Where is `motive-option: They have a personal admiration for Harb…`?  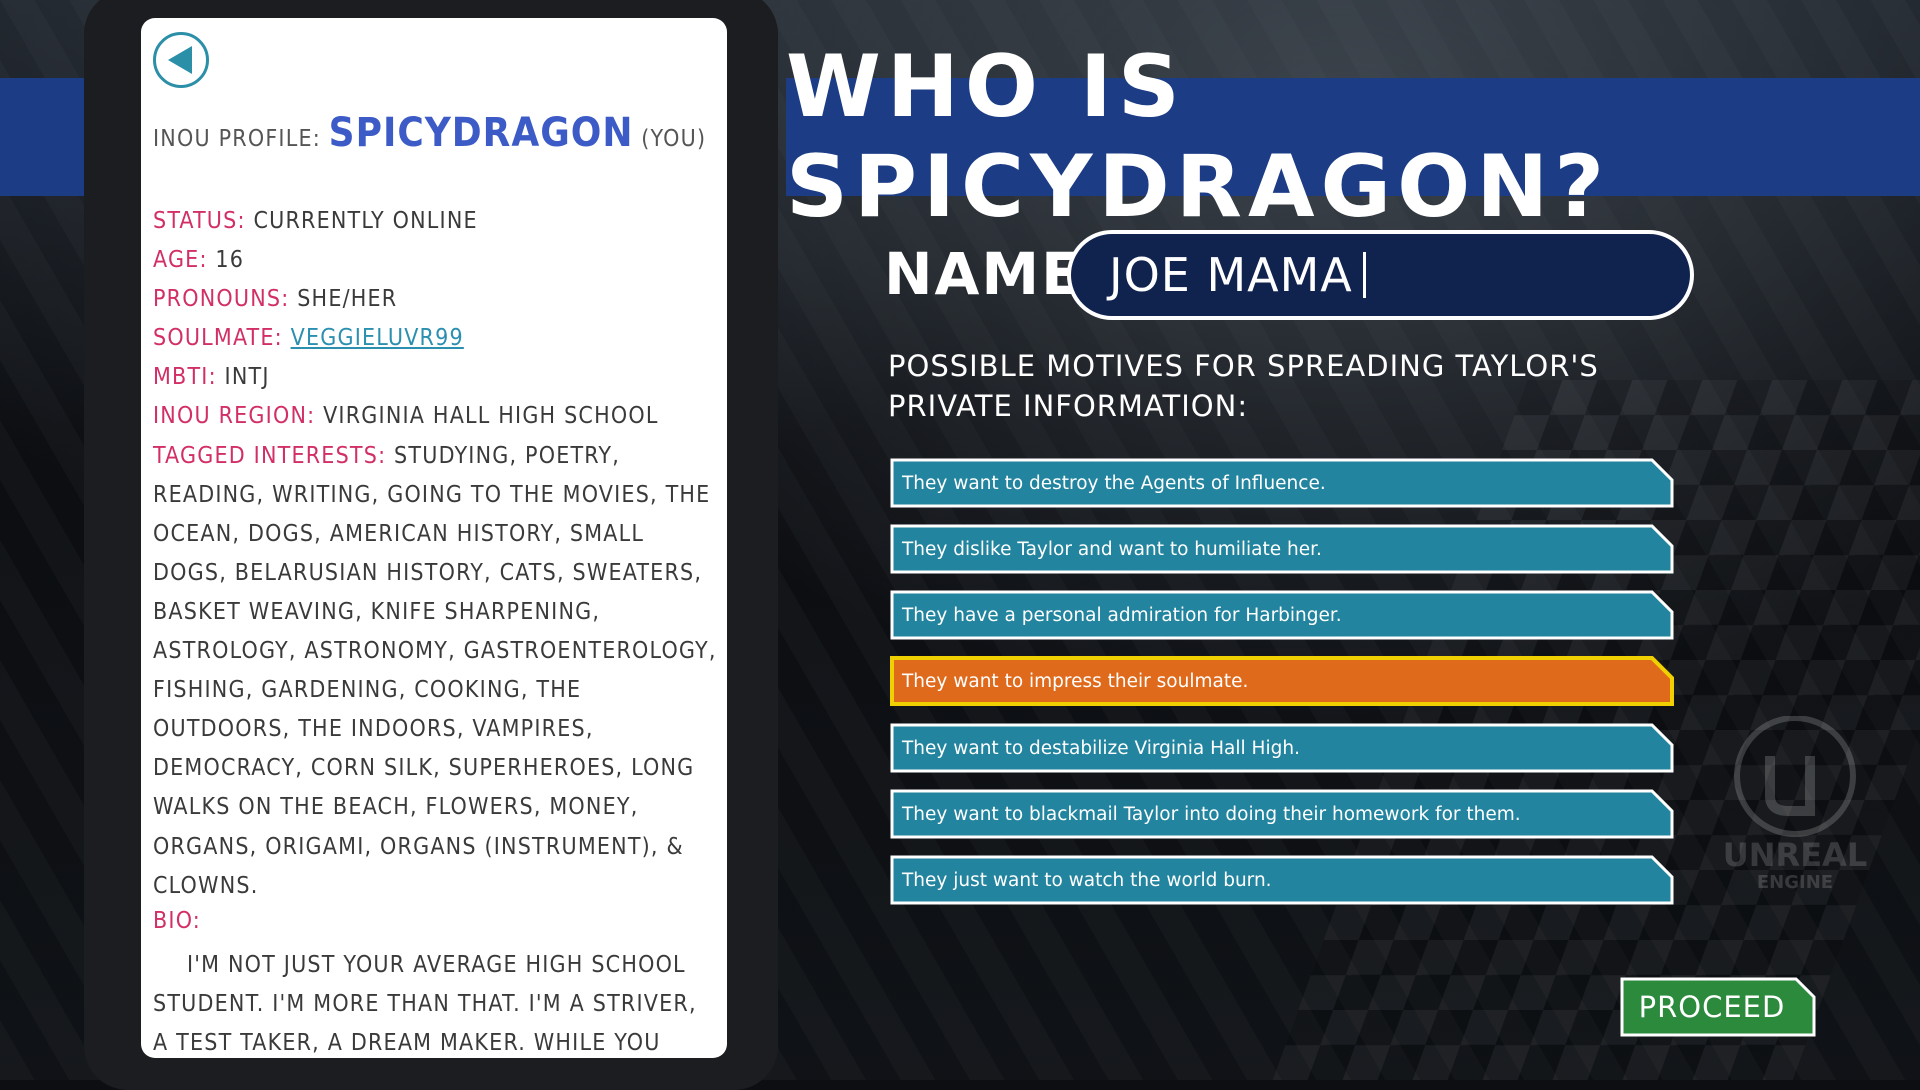 motive-option: They have a personal admiration for Harb… is located at coordinates (1282, 615).